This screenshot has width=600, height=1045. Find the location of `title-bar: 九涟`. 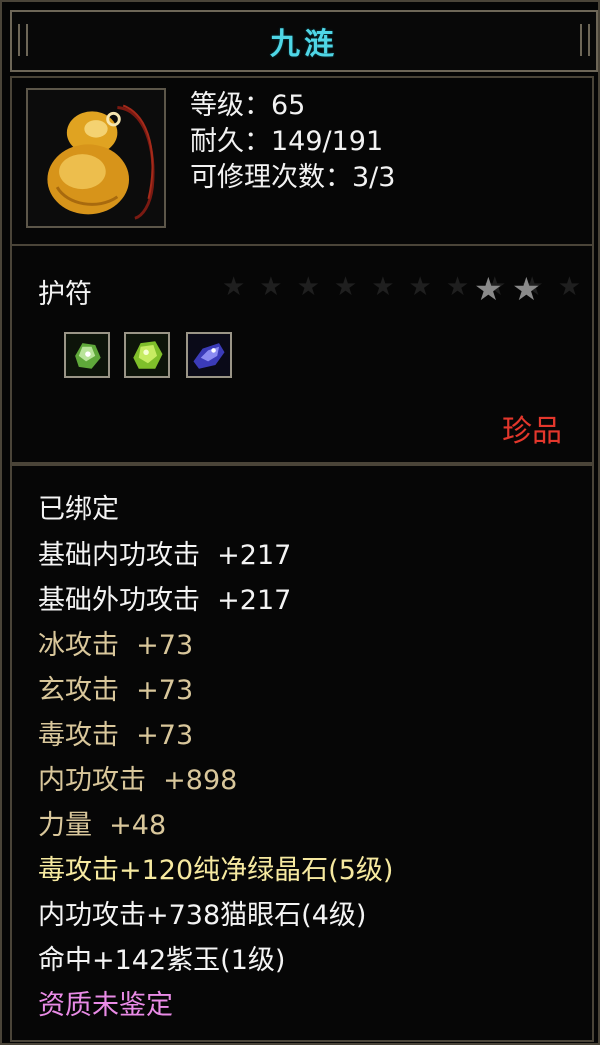

title-bar: 九涟 is located at coordinates (304, 41).